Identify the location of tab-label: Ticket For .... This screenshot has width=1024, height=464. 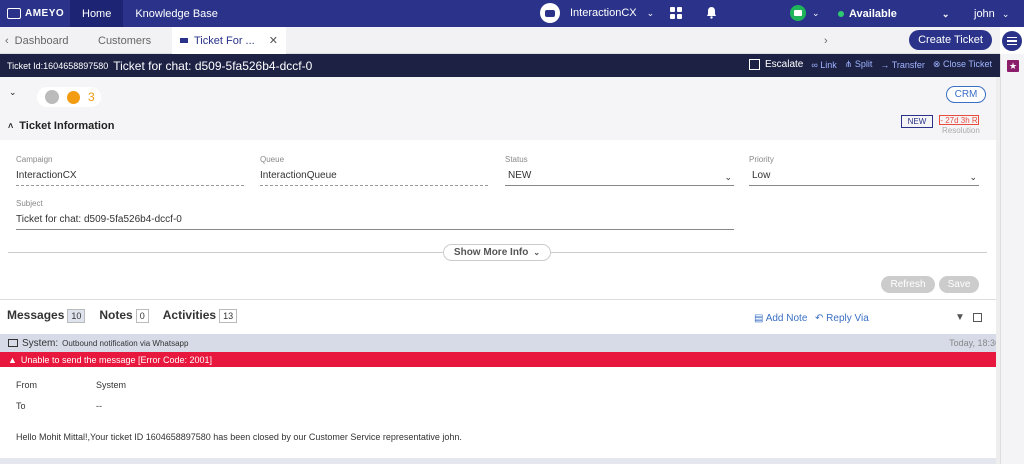
(224, 40).